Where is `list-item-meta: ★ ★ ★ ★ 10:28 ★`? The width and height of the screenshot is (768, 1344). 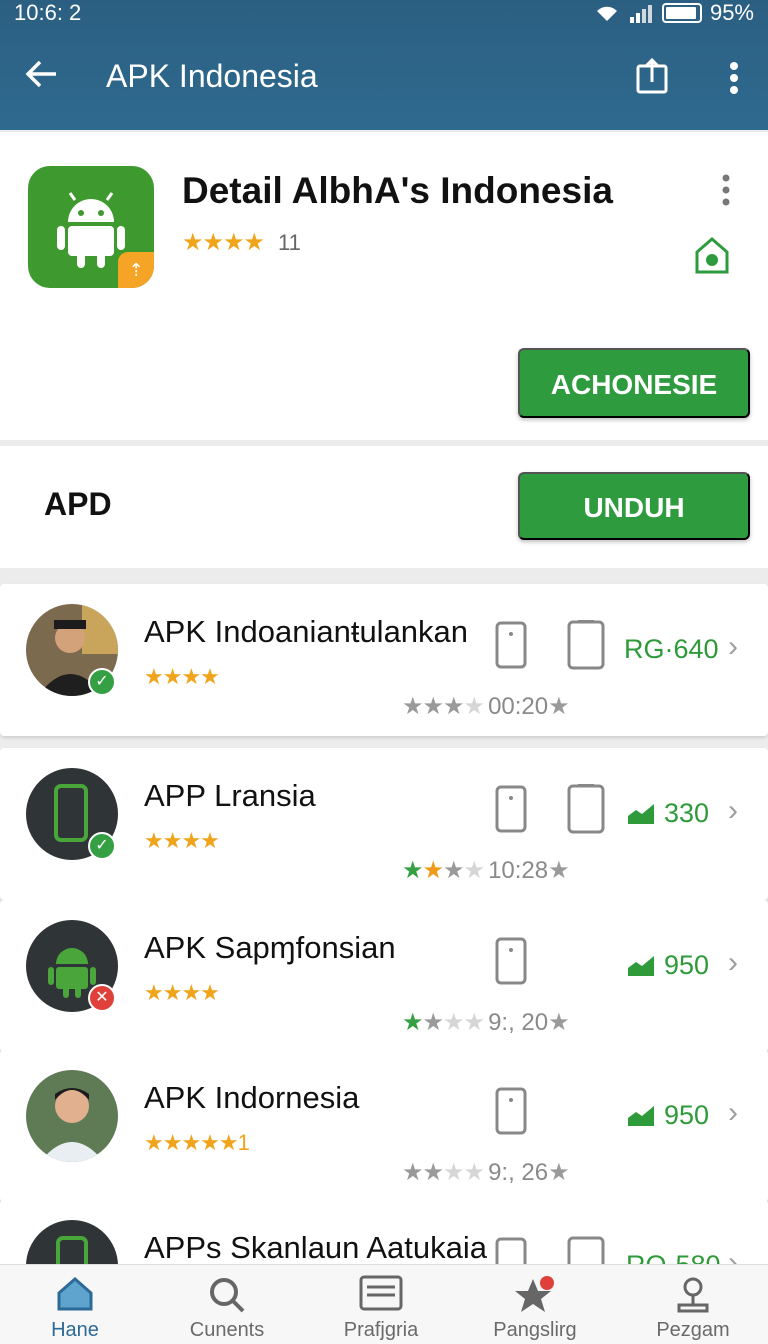
list-item-meta: ★ ★ ★ ★ 10:28 ★ is located at coordinates (486, 870).